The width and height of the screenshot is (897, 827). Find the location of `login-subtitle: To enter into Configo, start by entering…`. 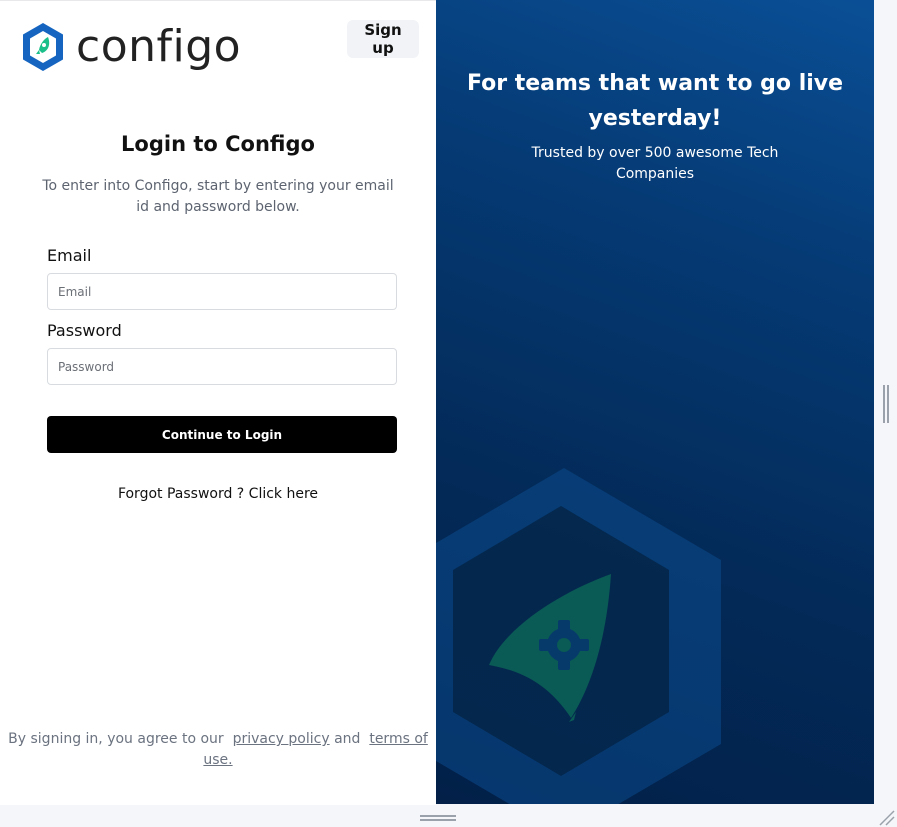

login-subtitle: To enter into Configo, start by entering… is located at coordinates (218, 196).